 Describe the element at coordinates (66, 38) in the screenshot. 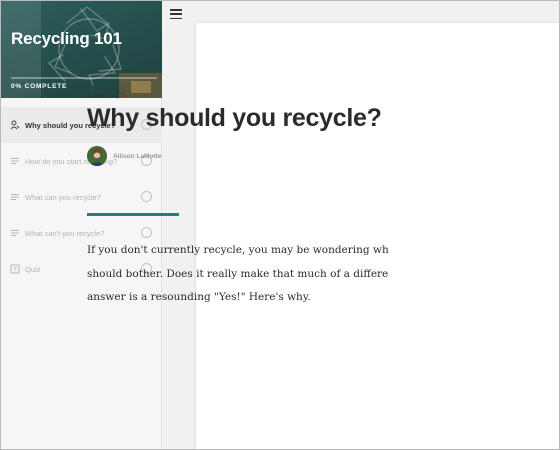

I see `course-title: Recycling 101` at that location.